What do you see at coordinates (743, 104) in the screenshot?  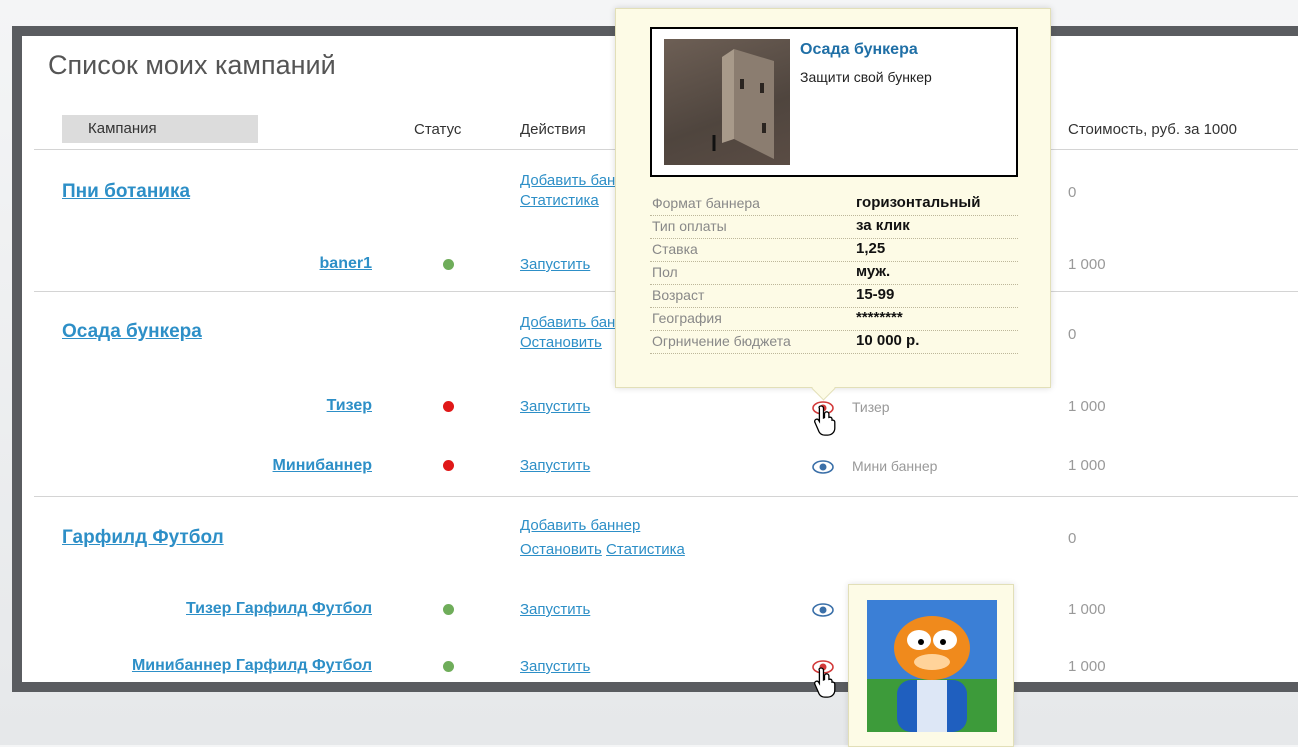 I see `bunker-image` at bounding box center [743, 104].